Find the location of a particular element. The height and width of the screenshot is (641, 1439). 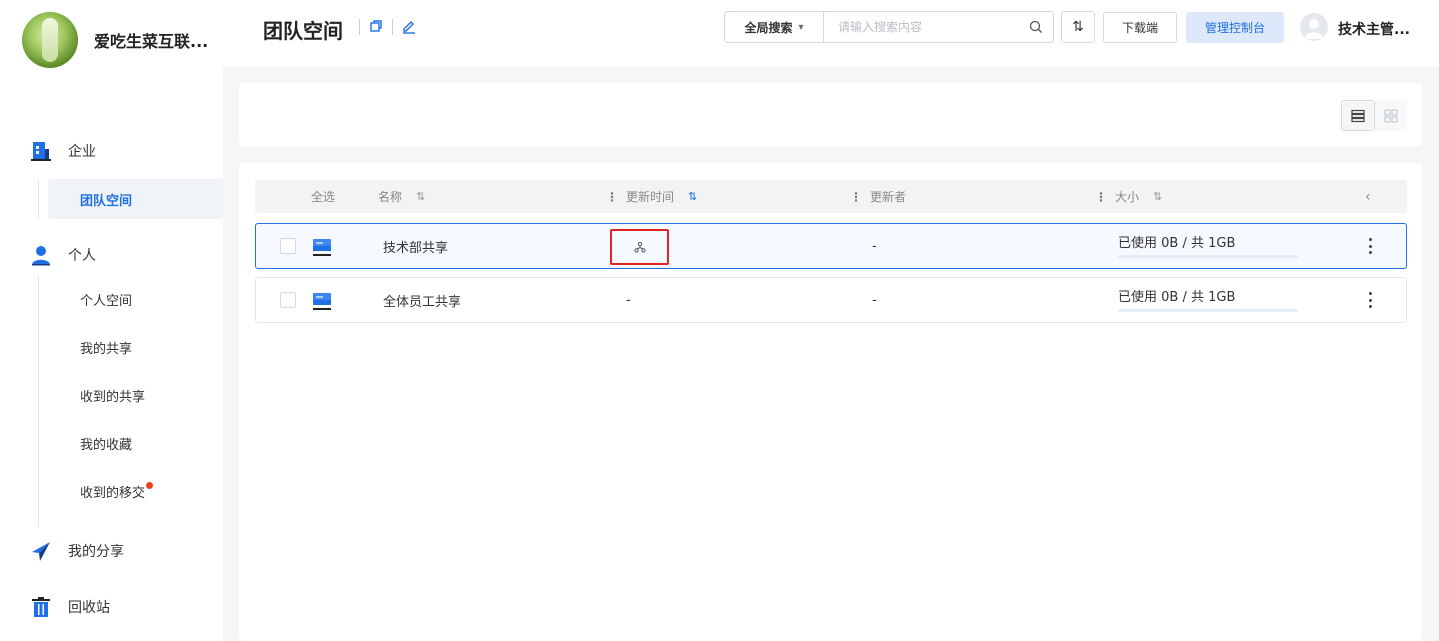

nav-recycle-bin: 回收站 is located at coordinates (111, 607).